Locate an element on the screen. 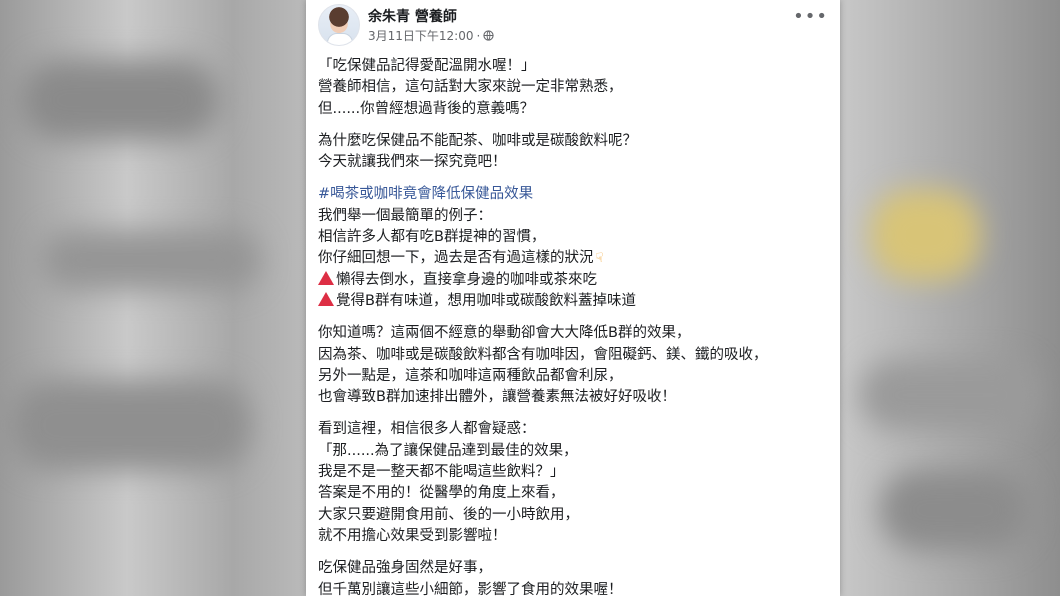 Image resolution: width=1060 pixels, height=596 pixels. text-line: 也會導致B群加速排出體外，讓營養素無法被好好吸收！ is located at coordinates (497, 397).